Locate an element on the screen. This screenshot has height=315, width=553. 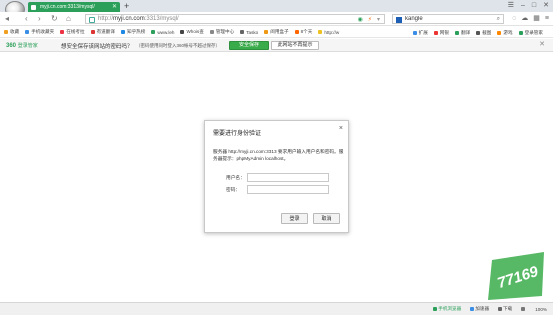
tab-close-icon: ✕ is located at coordinates (114, 7).